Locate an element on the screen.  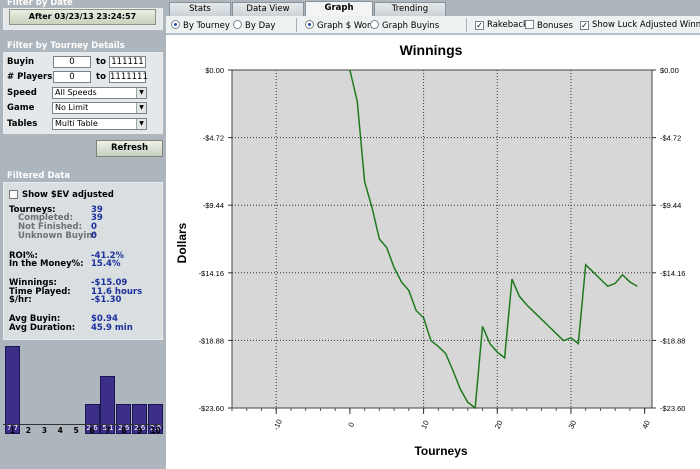
stat-value: -$1.30 is located at coordinates (106, 300).